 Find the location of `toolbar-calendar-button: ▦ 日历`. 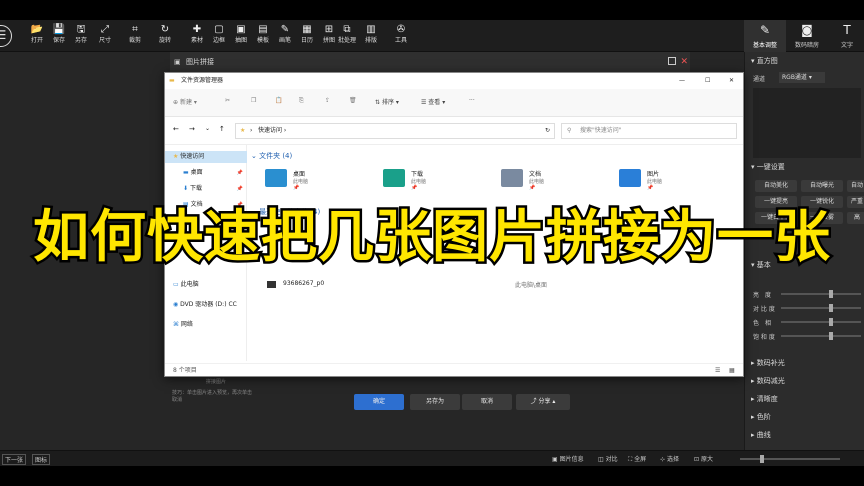

toolbar-calendar-button: ▦ 日历 is located at coordinates (307, 36).